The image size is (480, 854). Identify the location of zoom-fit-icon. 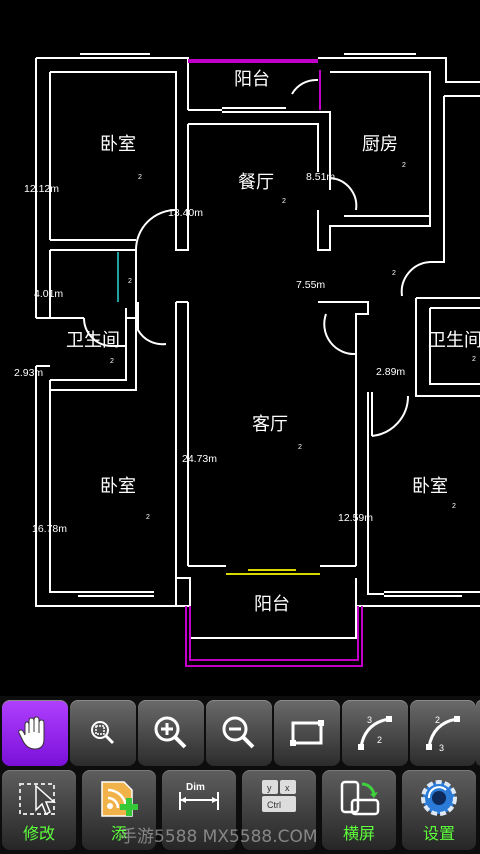
(103, 733).